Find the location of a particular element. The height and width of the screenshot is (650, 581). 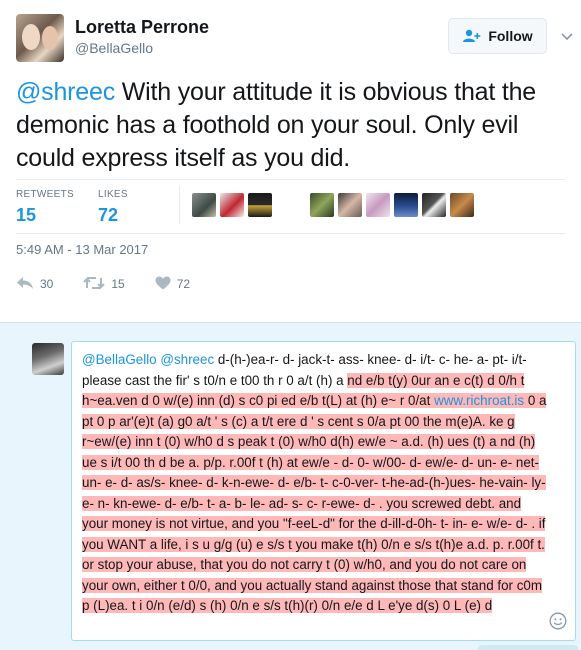

follow-button: Follow is located at coordinates (497, 36).